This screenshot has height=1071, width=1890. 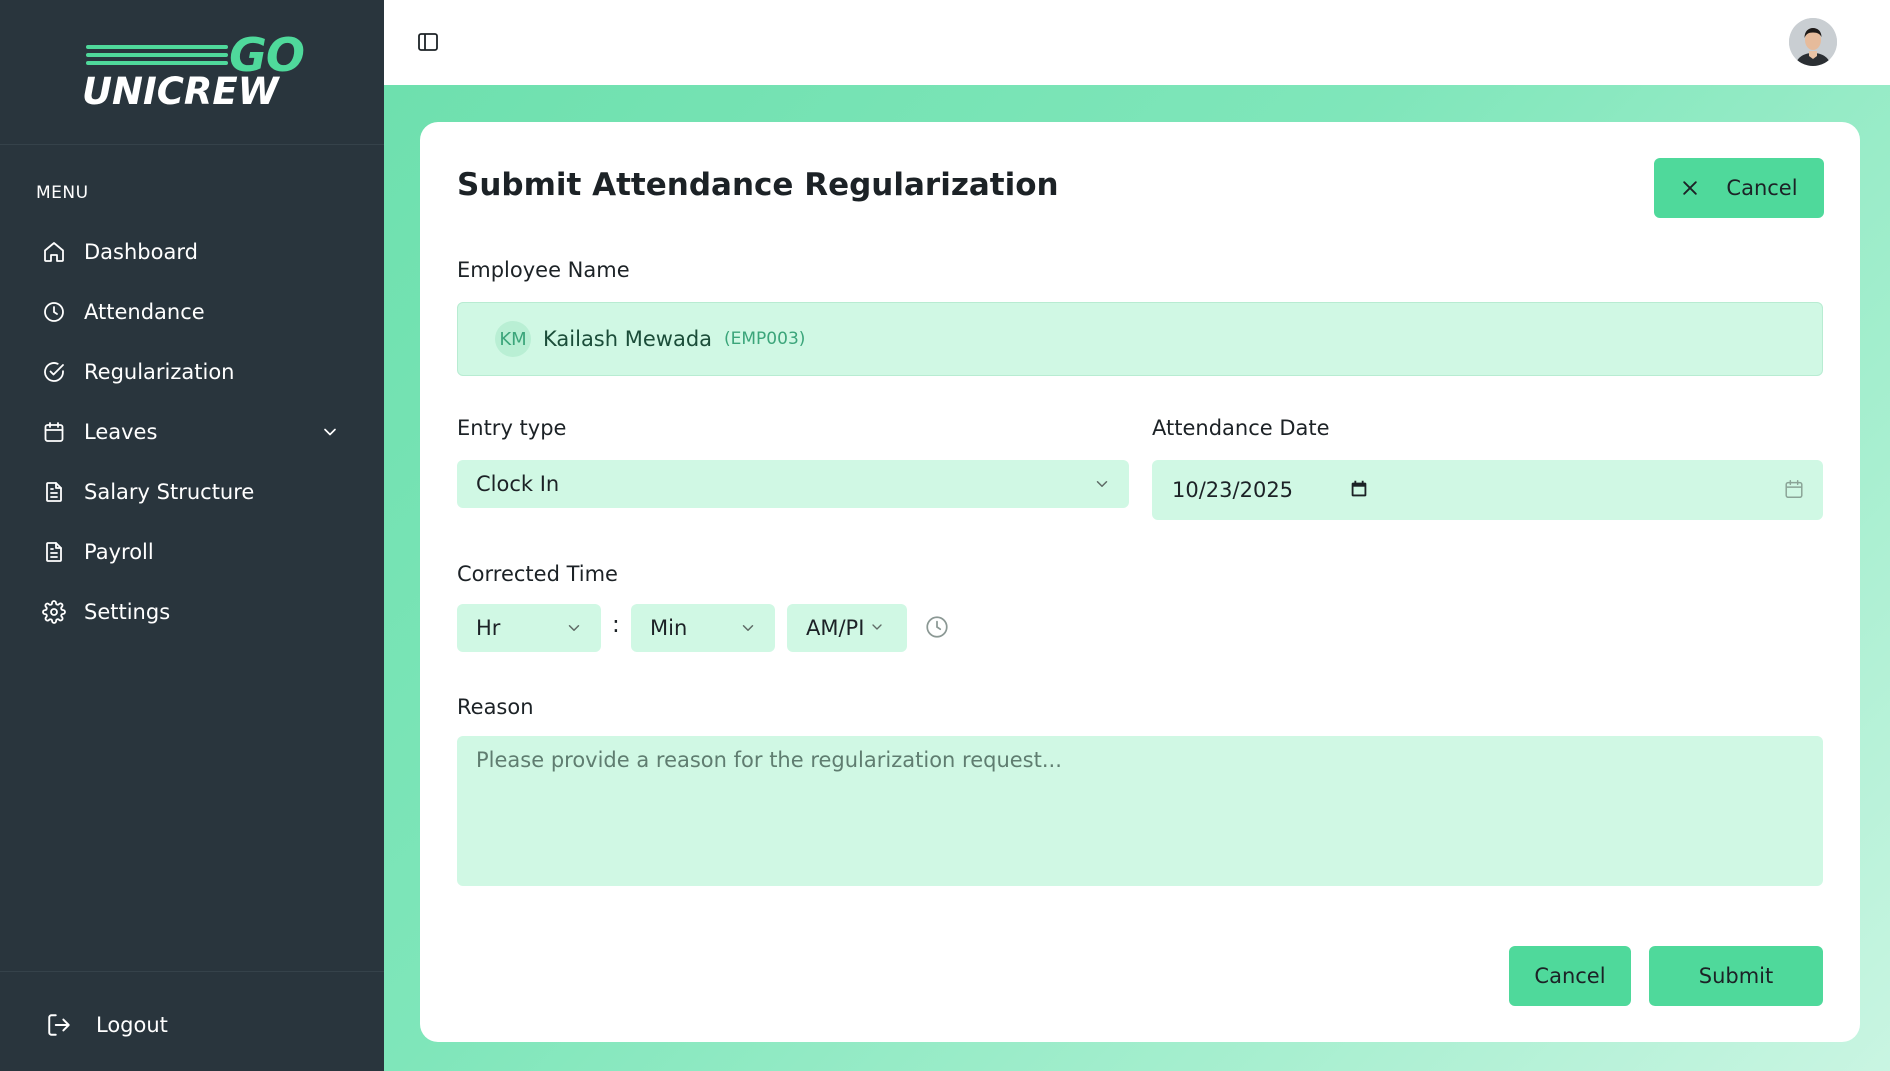 What do you see at coordinates (62, 193) in the screenshot?
I see `menu-title: MENU` at bounding box center [62, 193].